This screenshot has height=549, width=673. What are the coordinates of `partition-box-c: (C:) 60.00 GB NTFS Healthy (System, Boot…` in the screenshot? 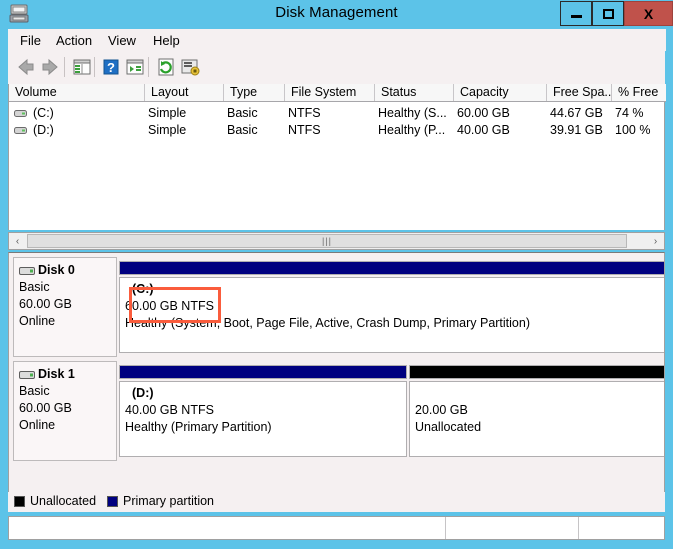 It's located at (391, 315).